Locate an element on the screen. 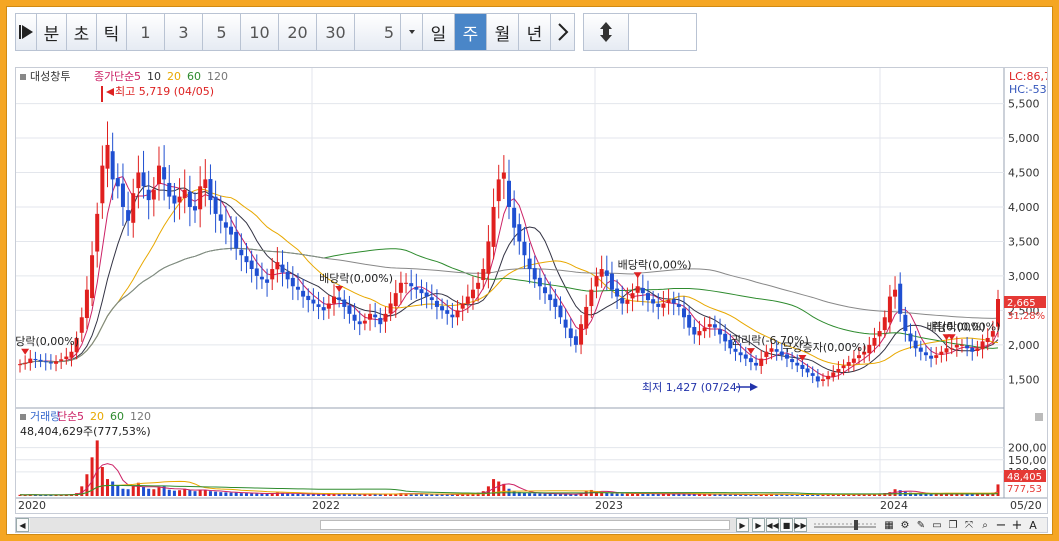  period-tick-button: 틱 is located at coordinates (112, 32).